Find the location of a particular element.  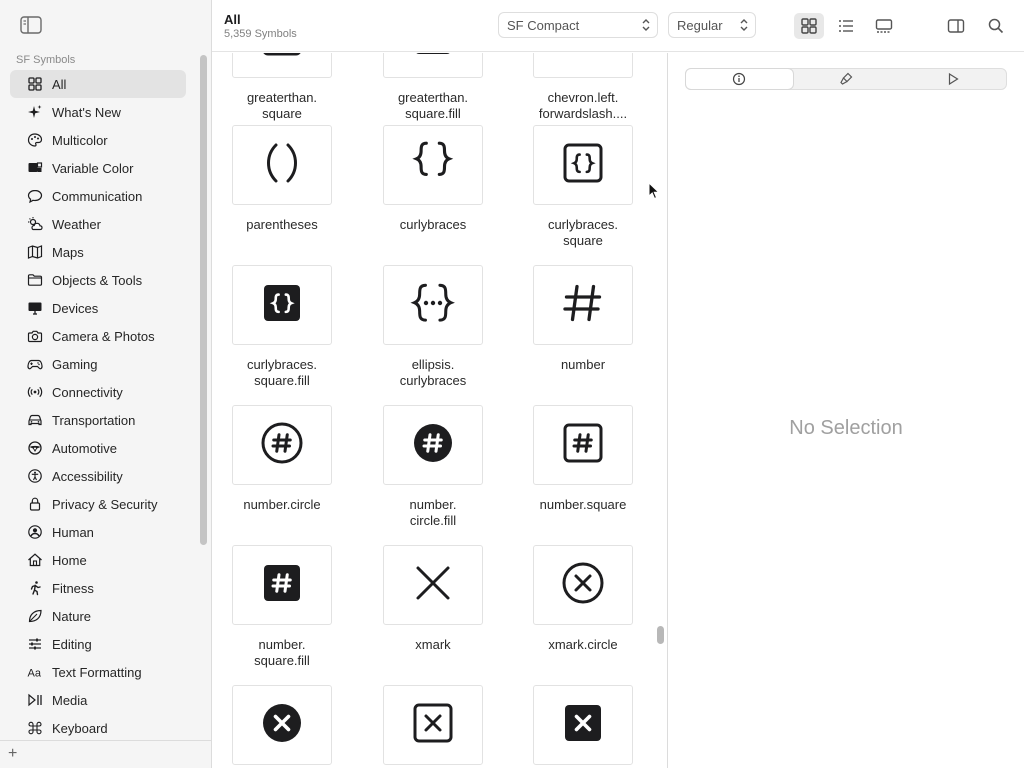

sidebar-item-connectivity: Connectivity is located at coordinates (98, 392).